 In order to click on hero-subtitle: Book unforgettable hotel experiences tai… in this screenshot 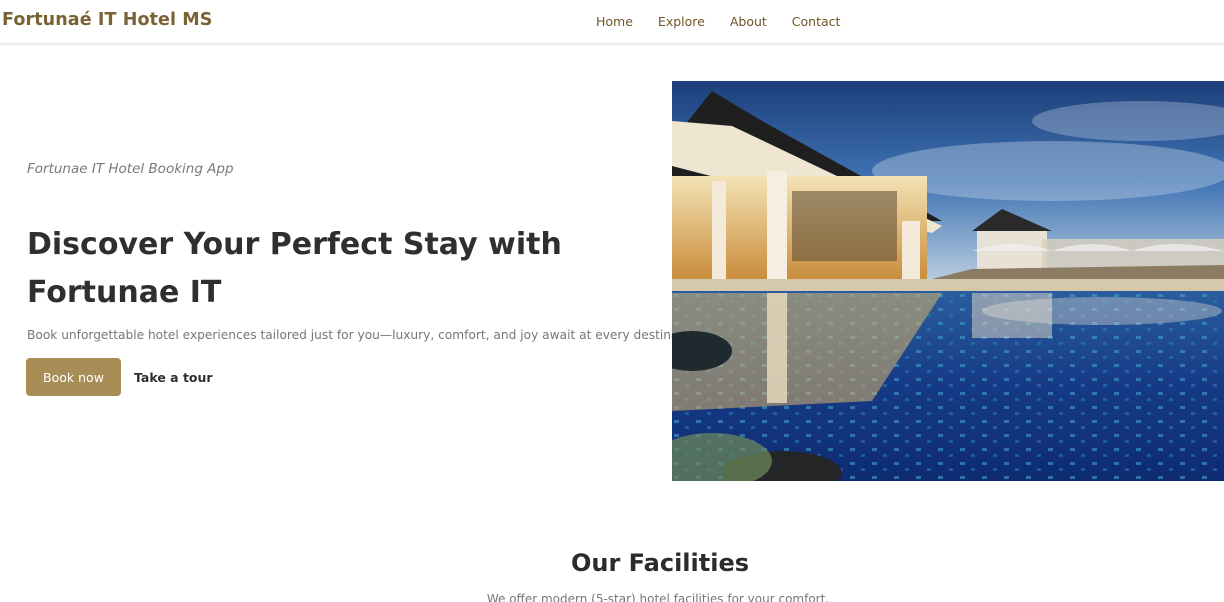, I will do `click(364, 335)`.